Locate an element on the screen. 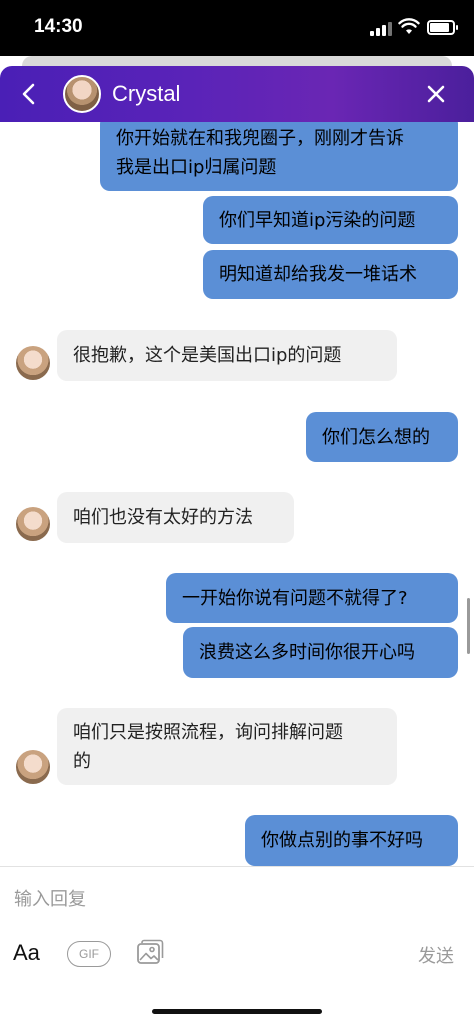  message-outgoing: 你开始就在和我兜圈子，刚刚才告诉 我是出口ip归属问题 is located at coordinates (279, 156).